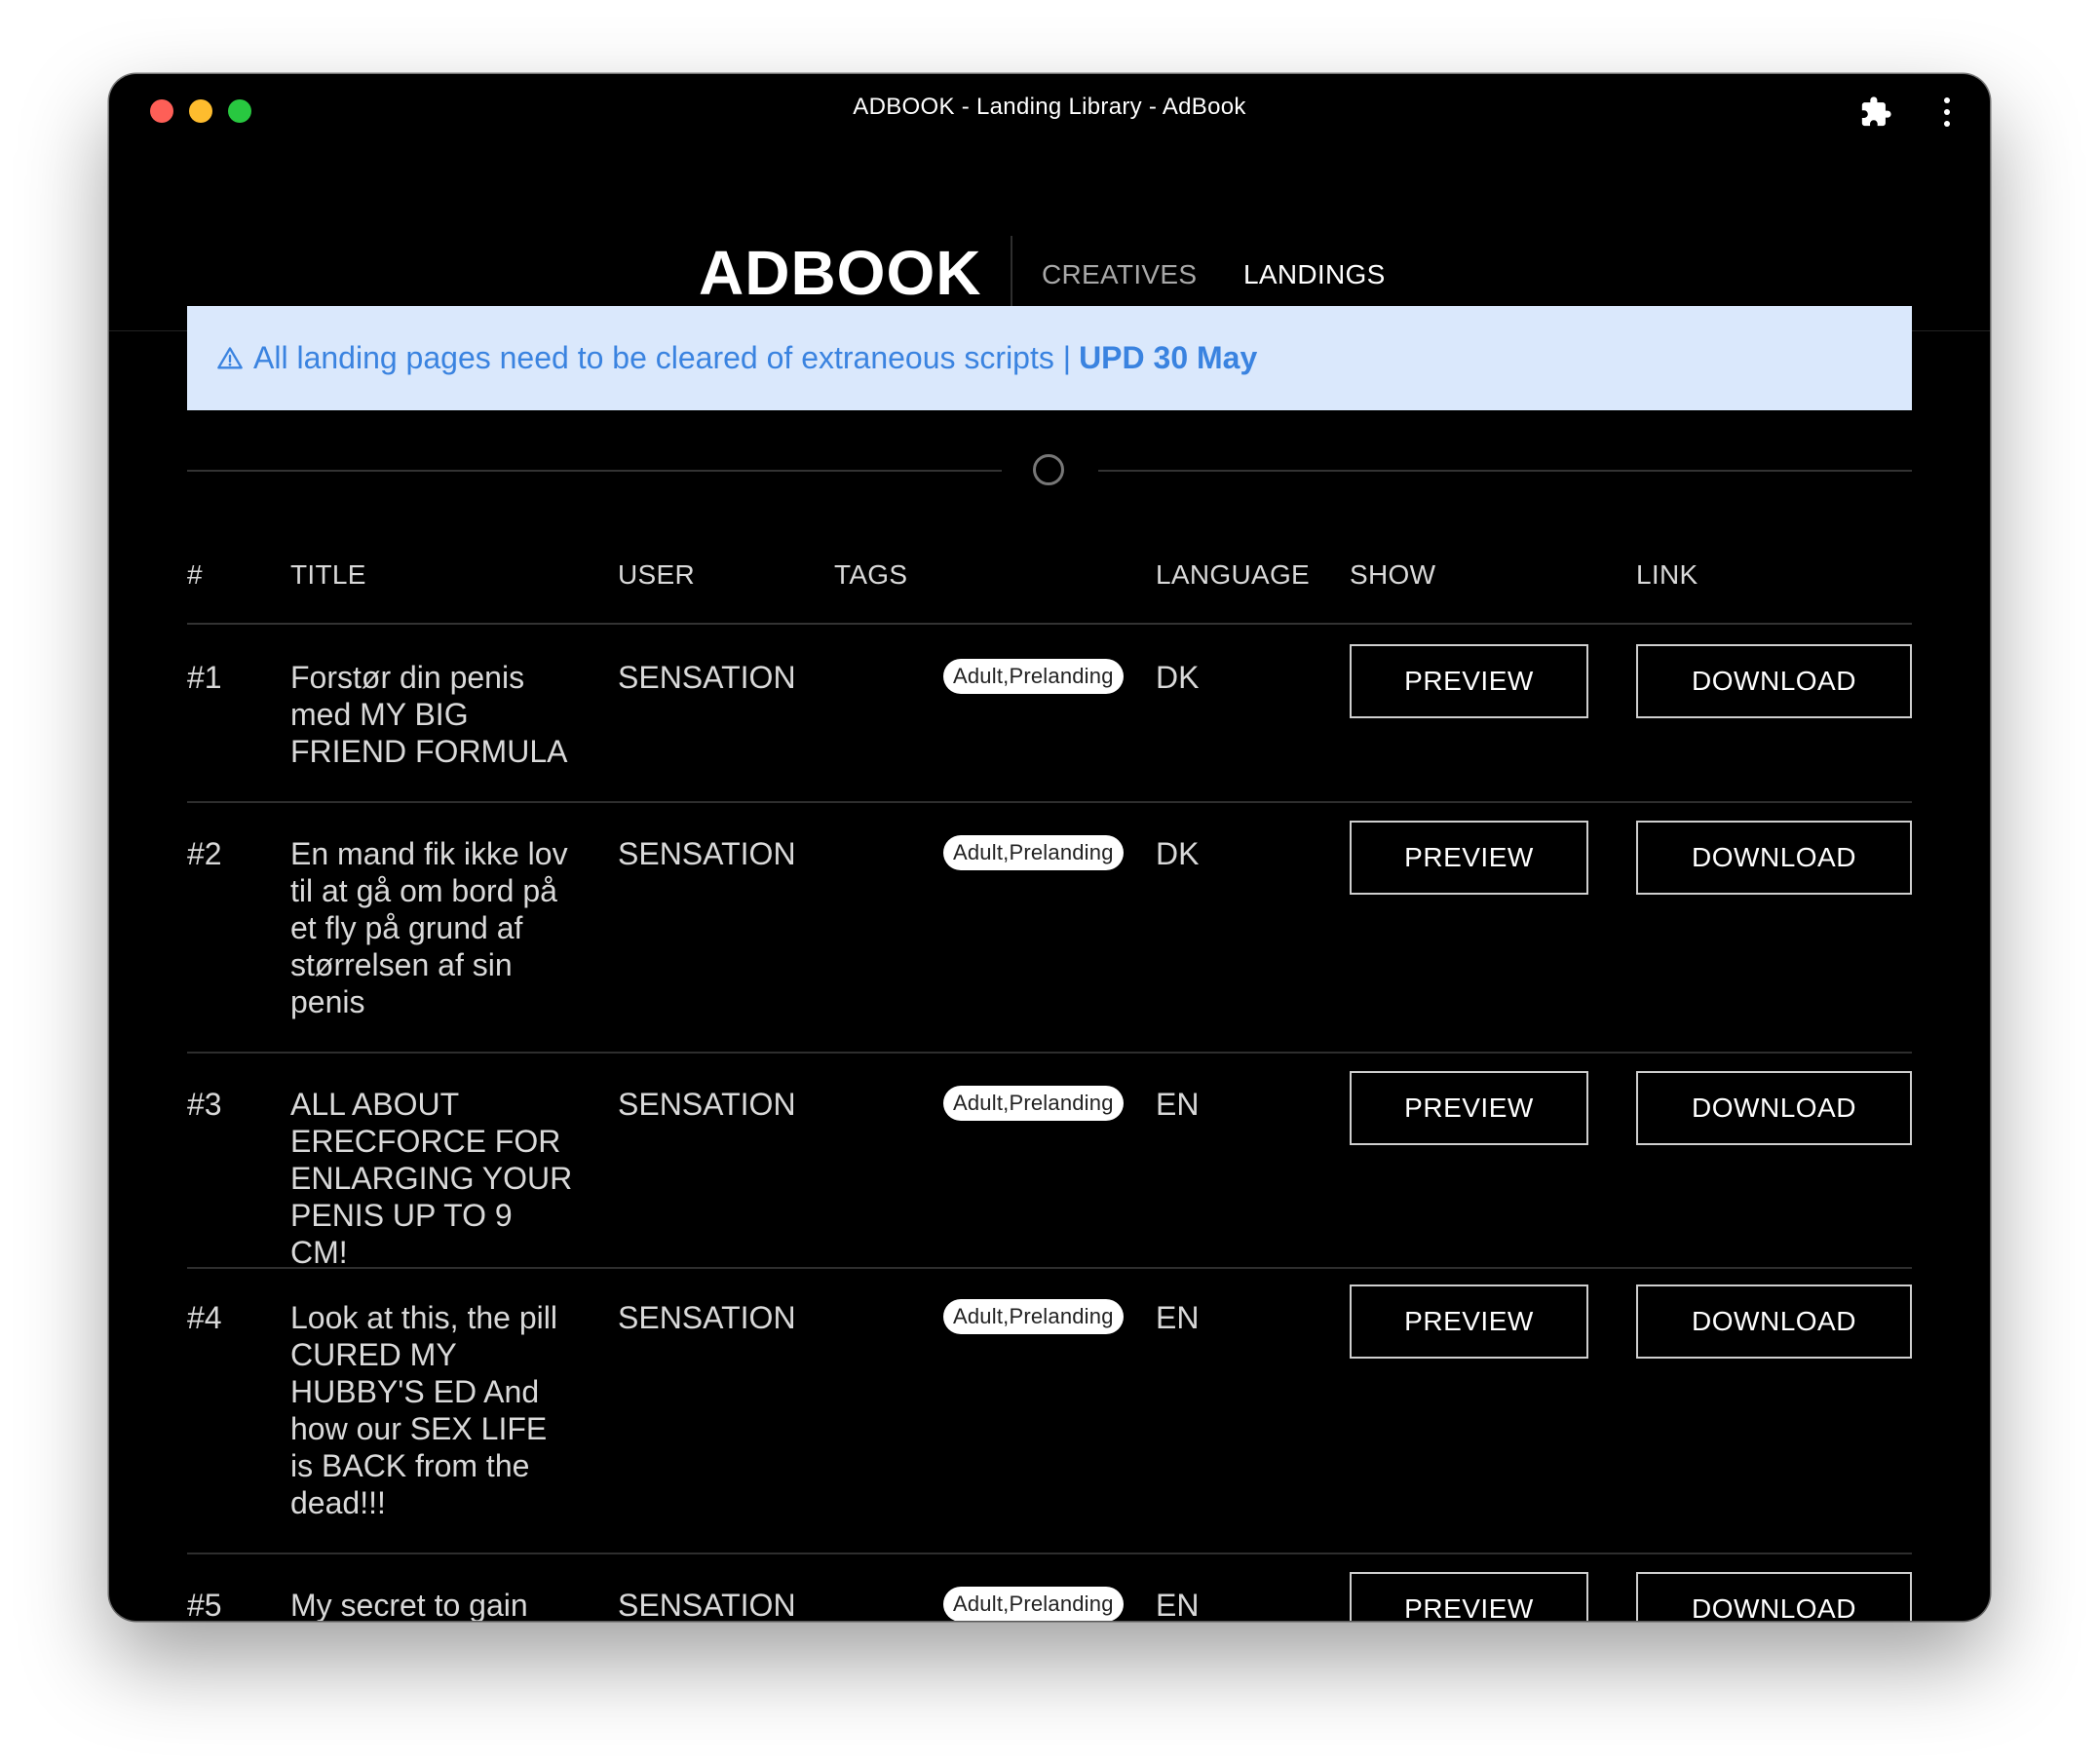 The image size is (2099, 1764). Describe the element at coordinates (204, 1605) in the screenshot. I see `row-number: #5` at that location.